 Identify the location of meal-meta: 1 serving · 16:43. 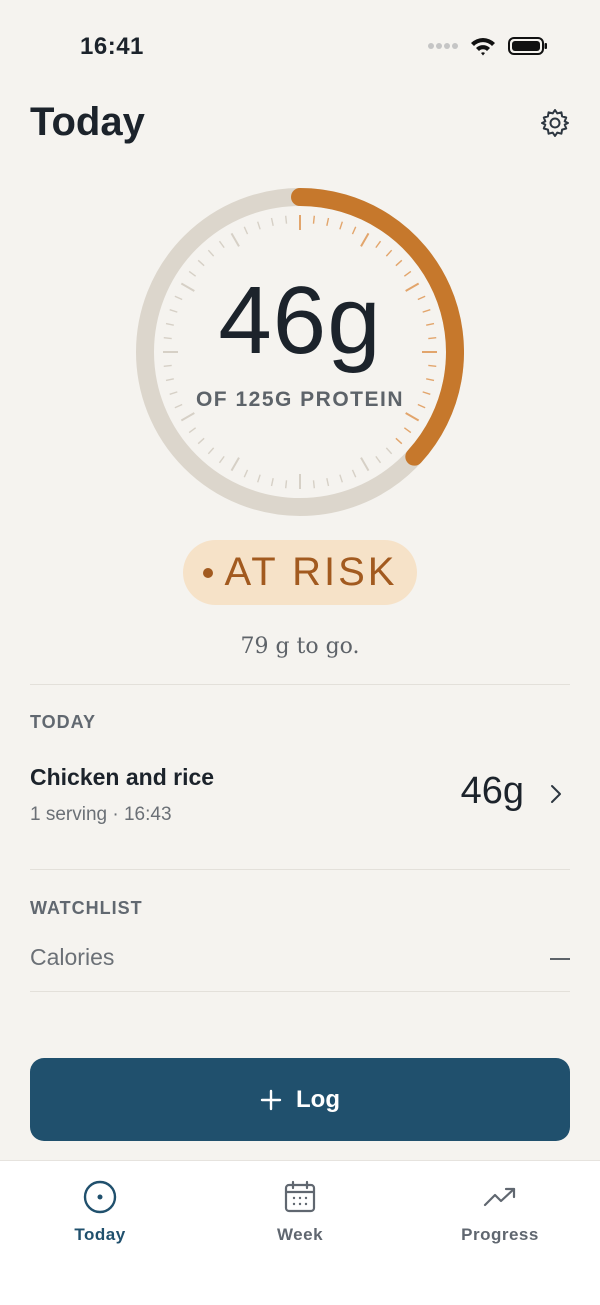
(101, 814).